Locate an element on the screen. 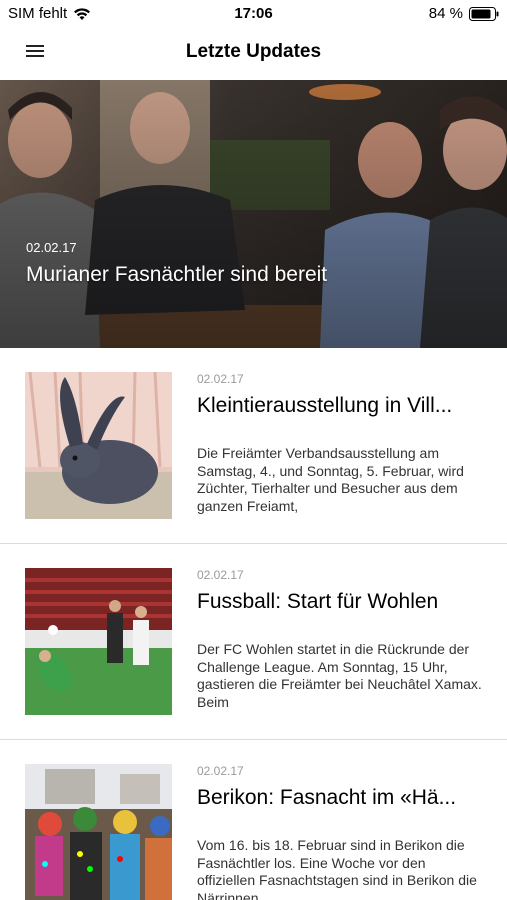  football-image is located at coordinates (98, 641).